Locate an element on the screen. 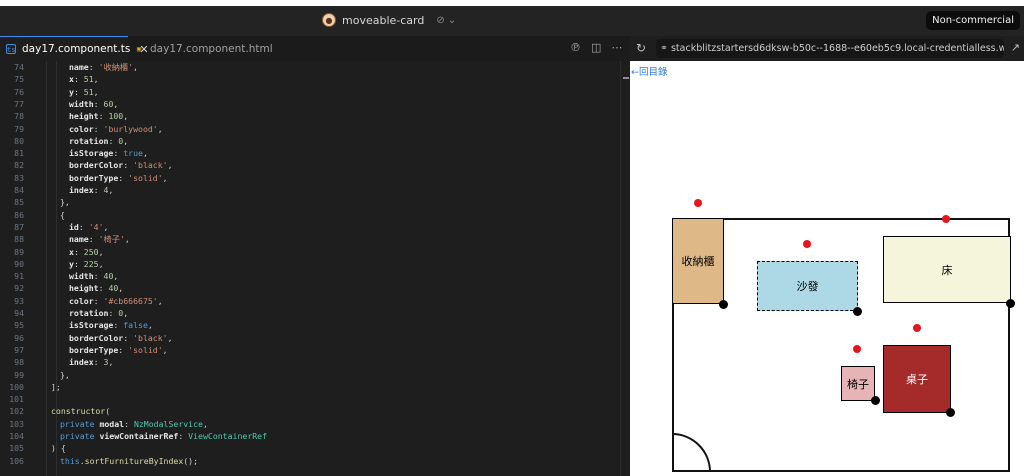  code-line: 77 width: 60, is located at coordinates (310, 104).